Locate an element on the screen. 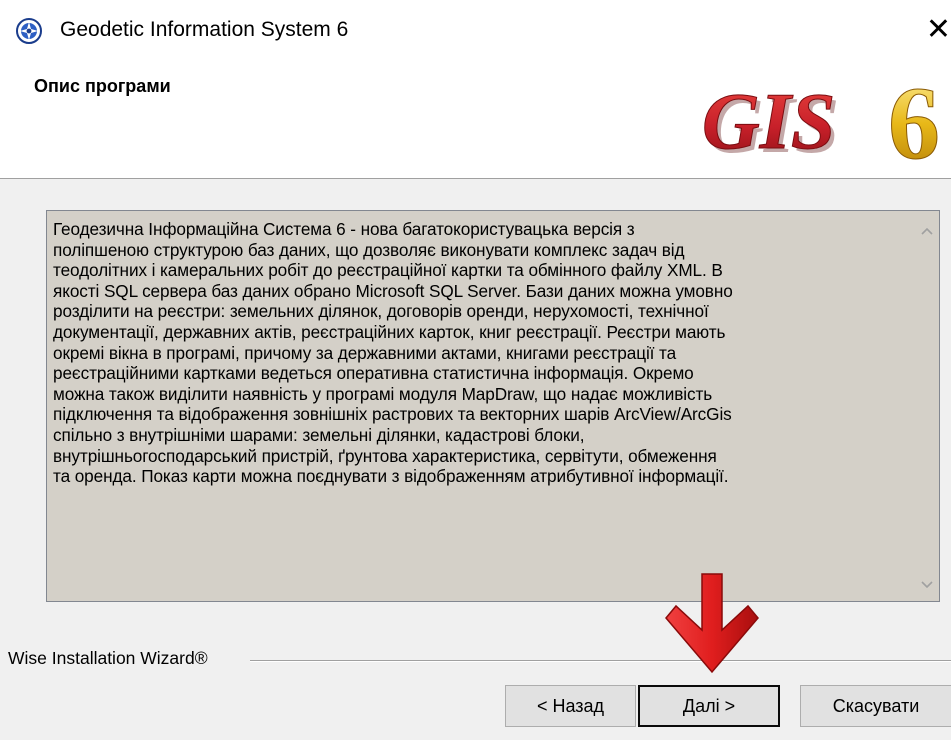 The image size is (951, 740). gis-logo: GIS GIS 6 is located at coordinates (821, 119).